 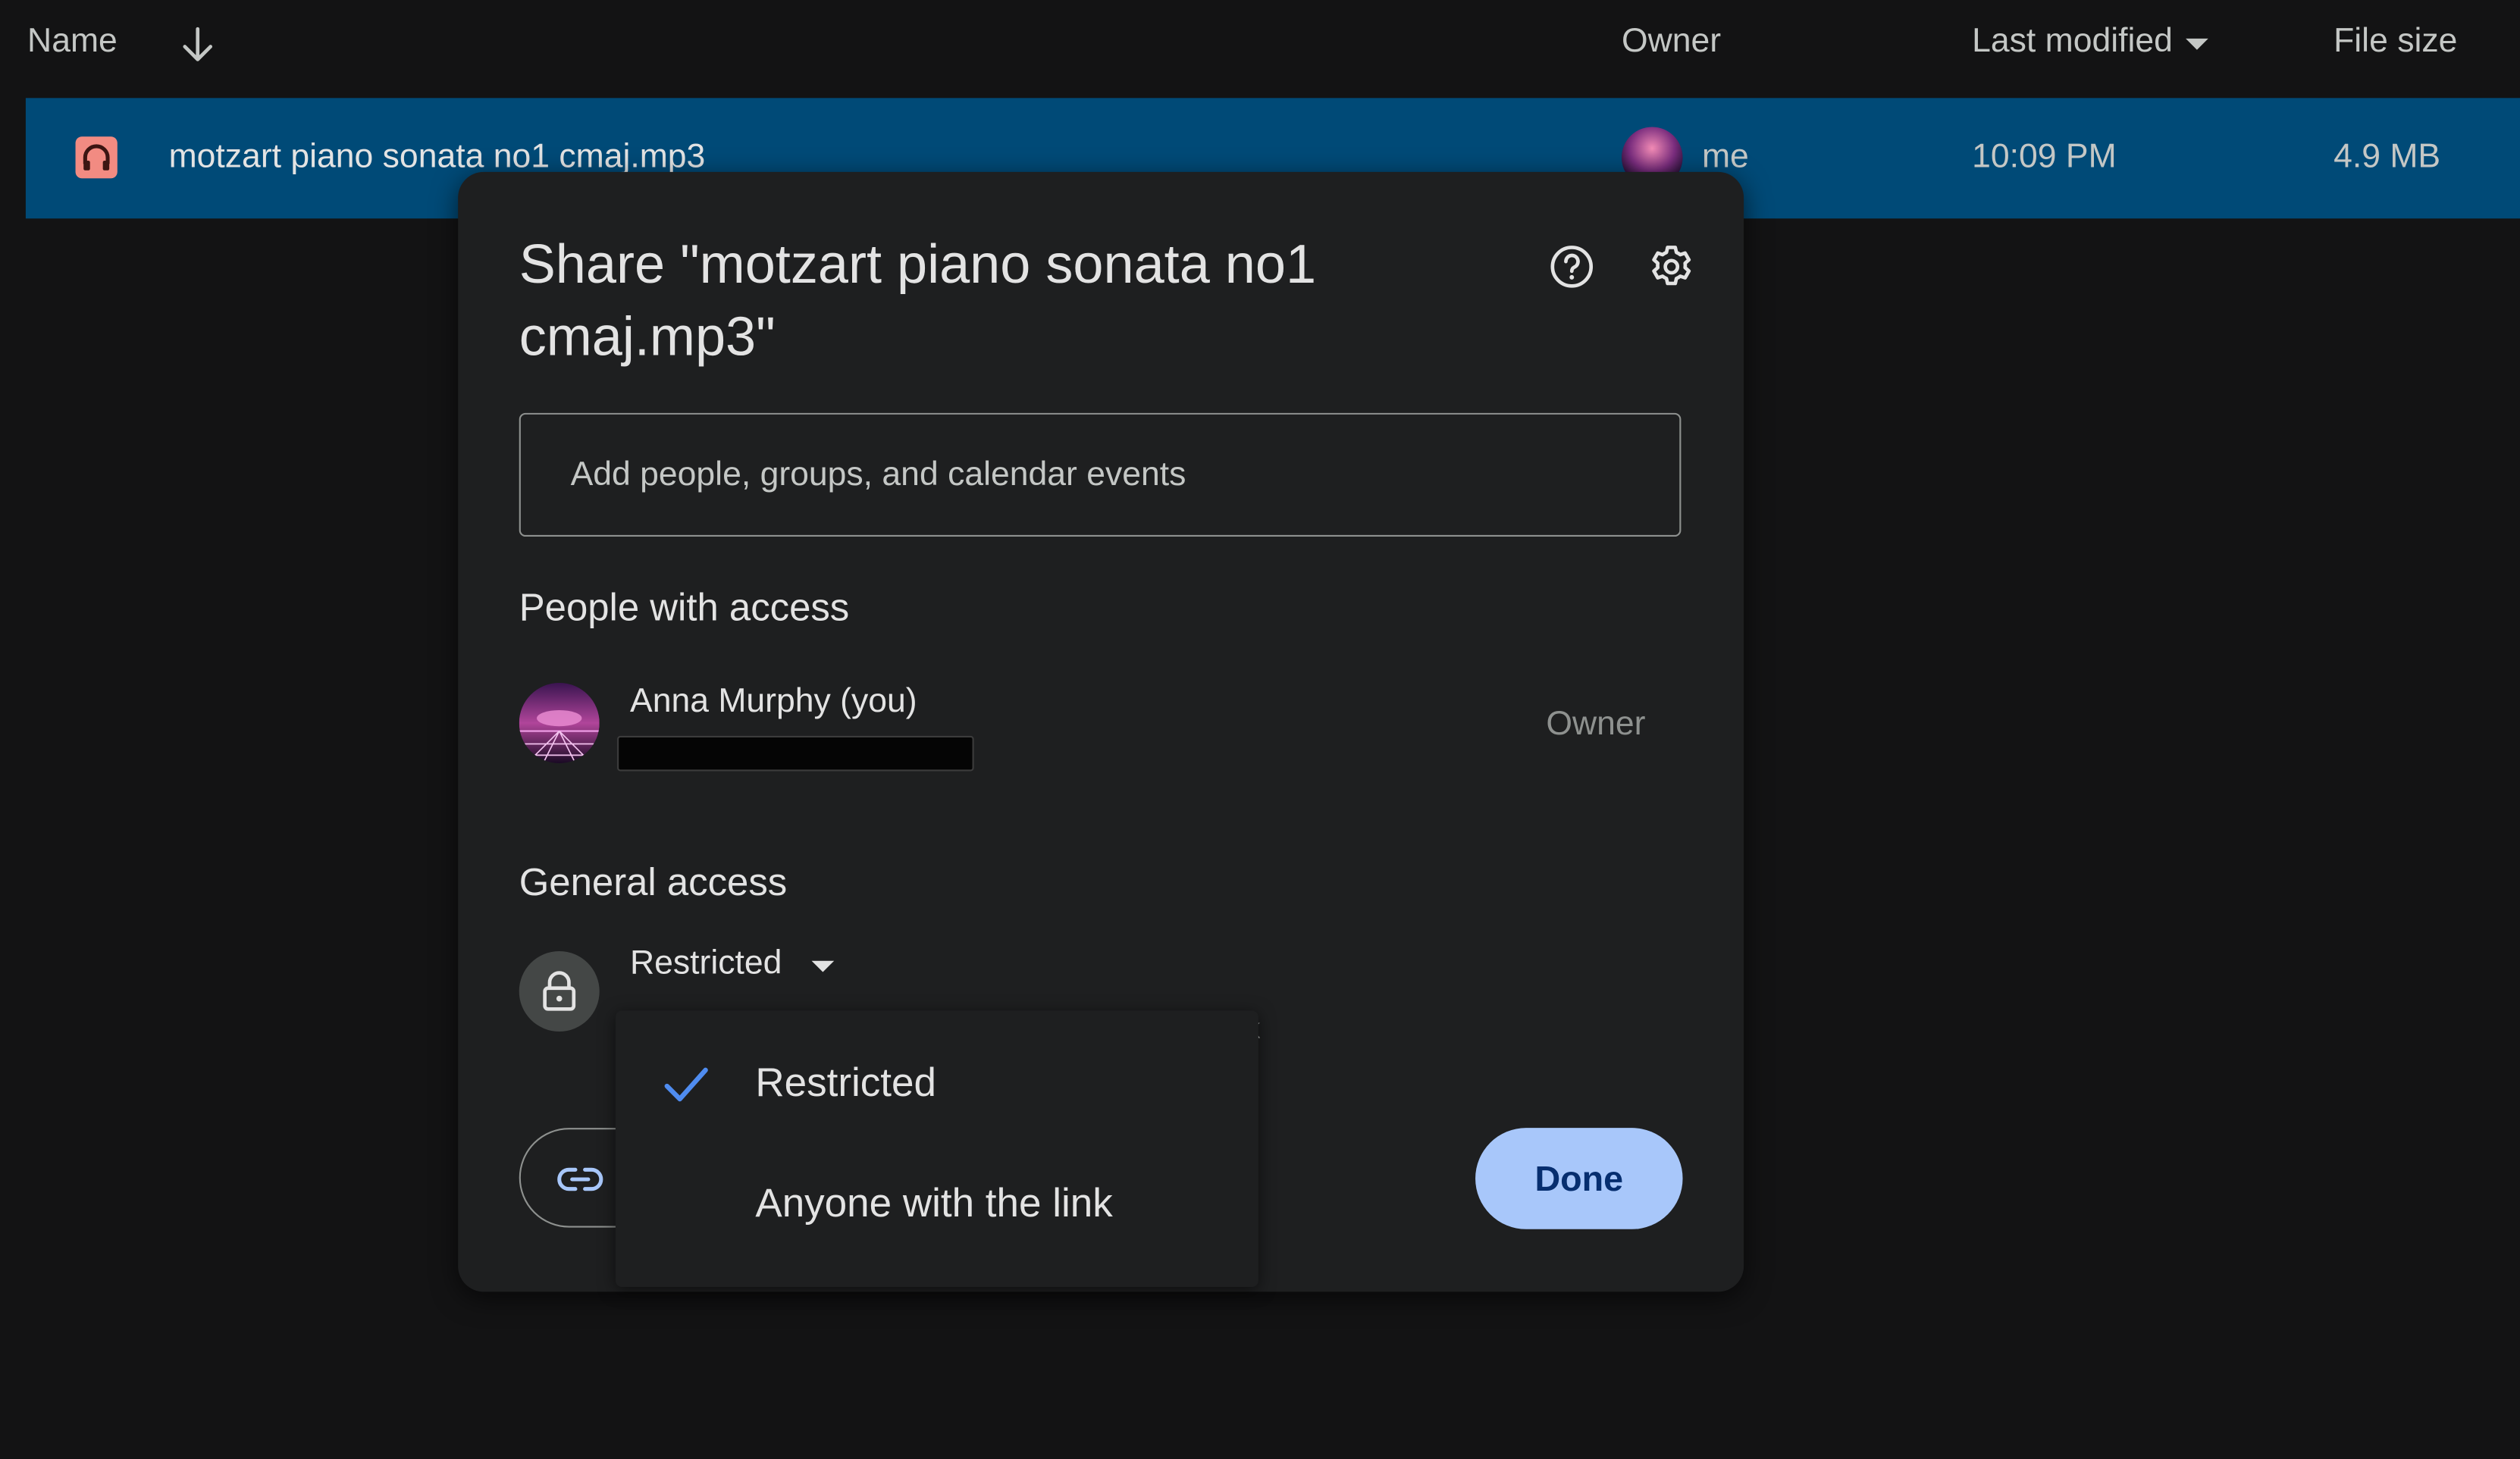 I want to click on help-icon, so click(x=1572, y=267).